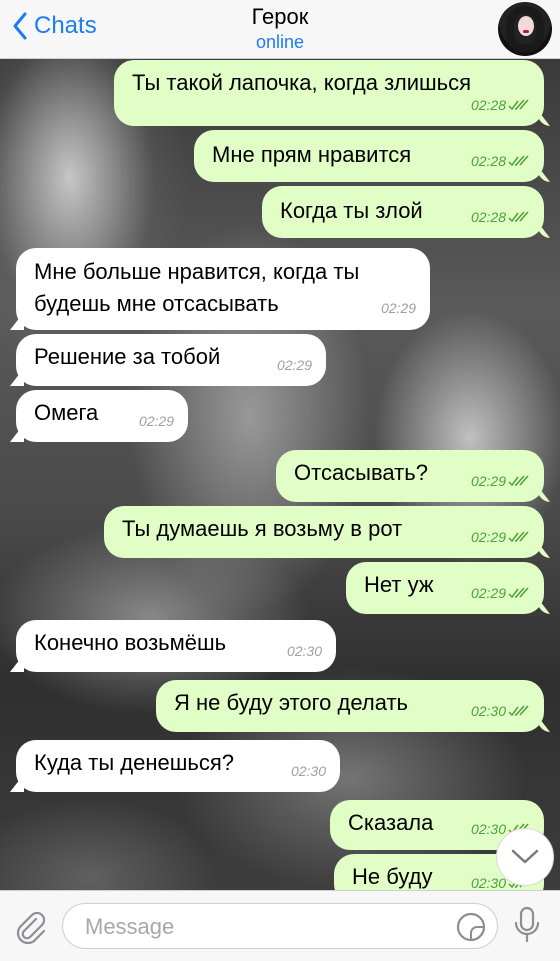 This screenshot has height=961, width=560. I want to click on message-text: Когда ты злой, so click(351, 210).